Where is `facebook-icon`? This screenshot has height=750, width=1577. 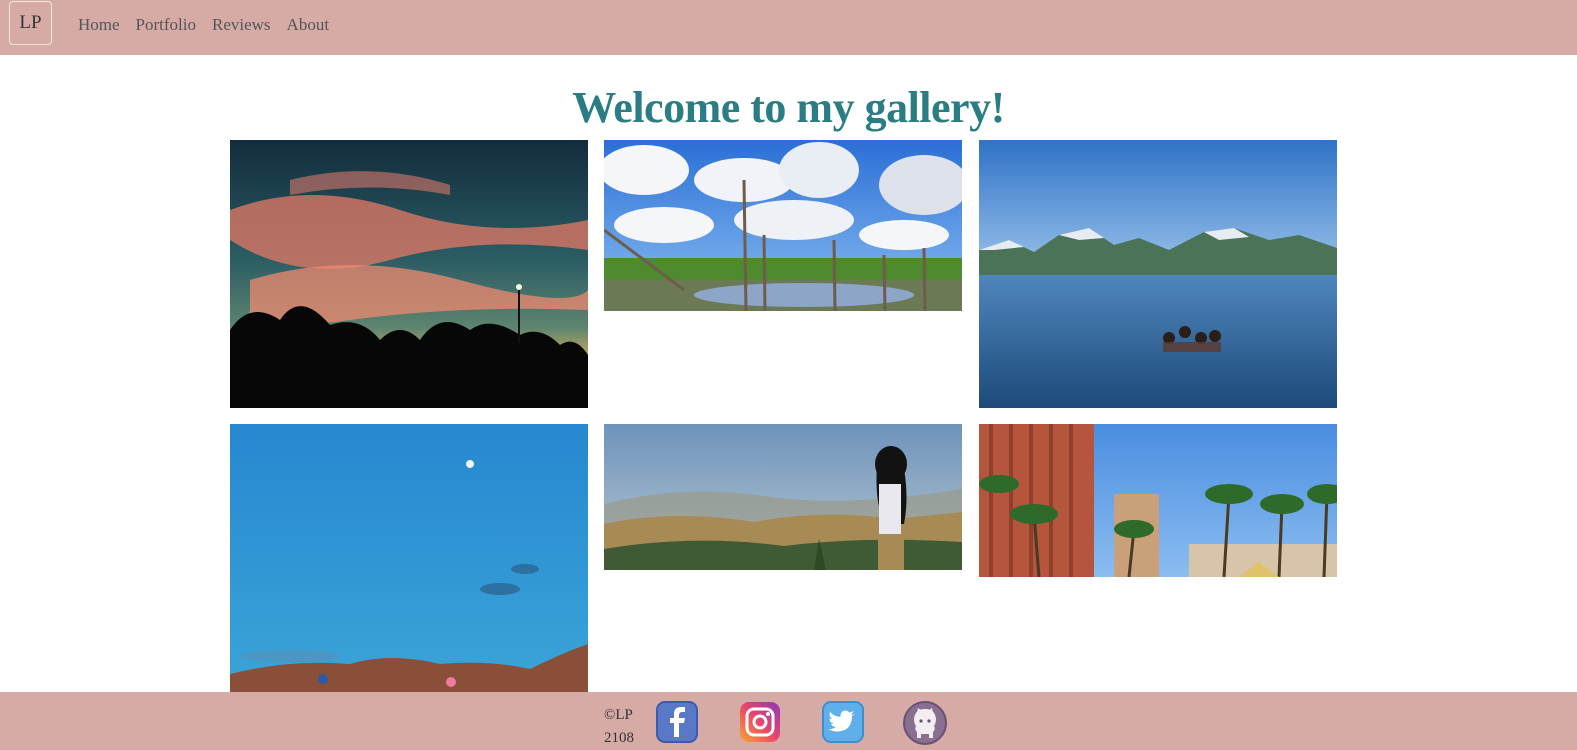
facebook-icon is located at coordinates (677, 722).